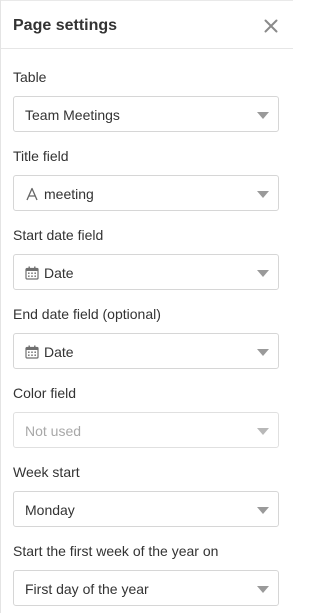 The image size is (320, 613). What do you see at coordinates (87, 589) in the screenshot?
I see `first-week-value: First day of the year` at bounding box center [87, 589].